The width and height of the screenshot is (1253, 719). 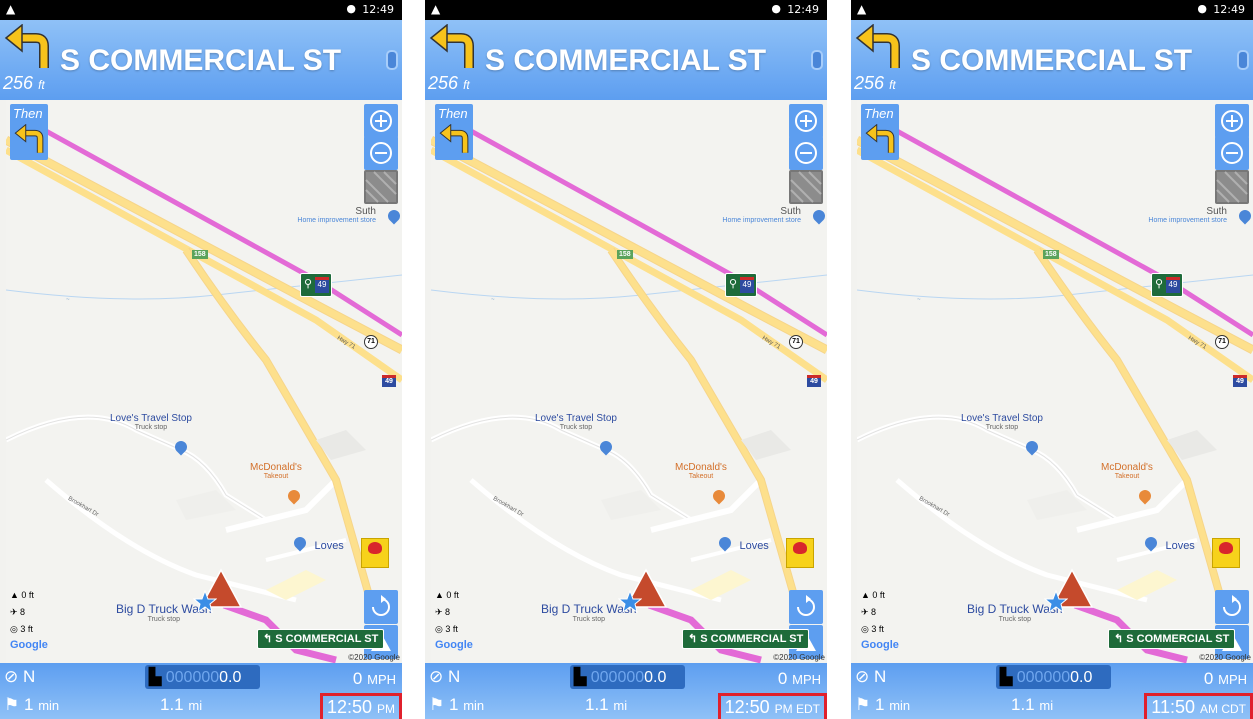 I want to click on compass-icon: ⊘, so click(x=862, y=676).